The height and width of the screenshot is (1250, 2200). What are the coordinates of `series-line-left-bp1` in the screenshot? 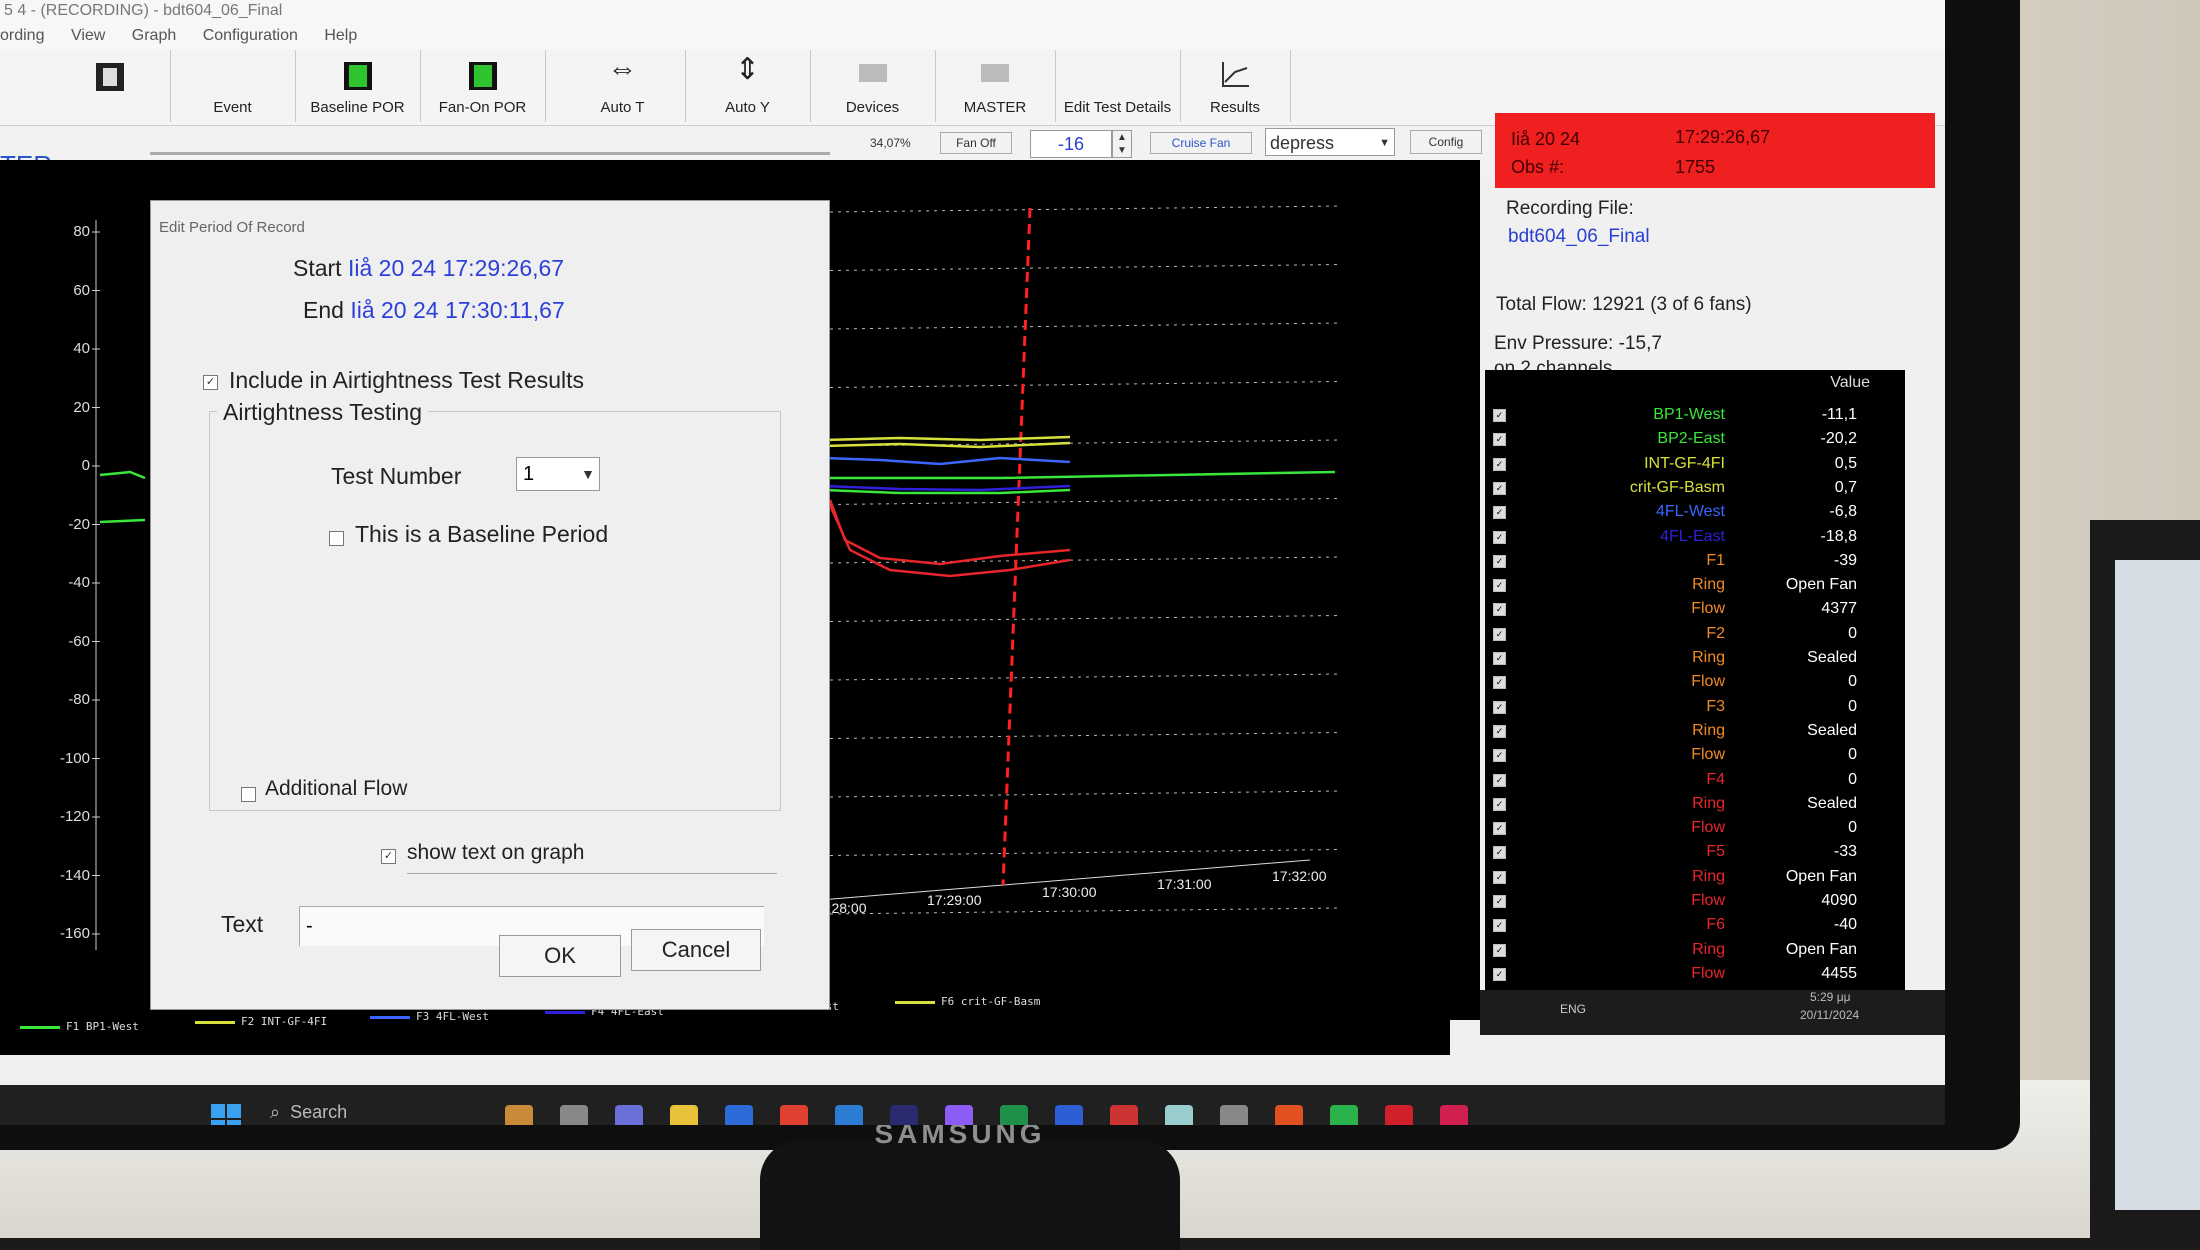 It's located at (122, 475).